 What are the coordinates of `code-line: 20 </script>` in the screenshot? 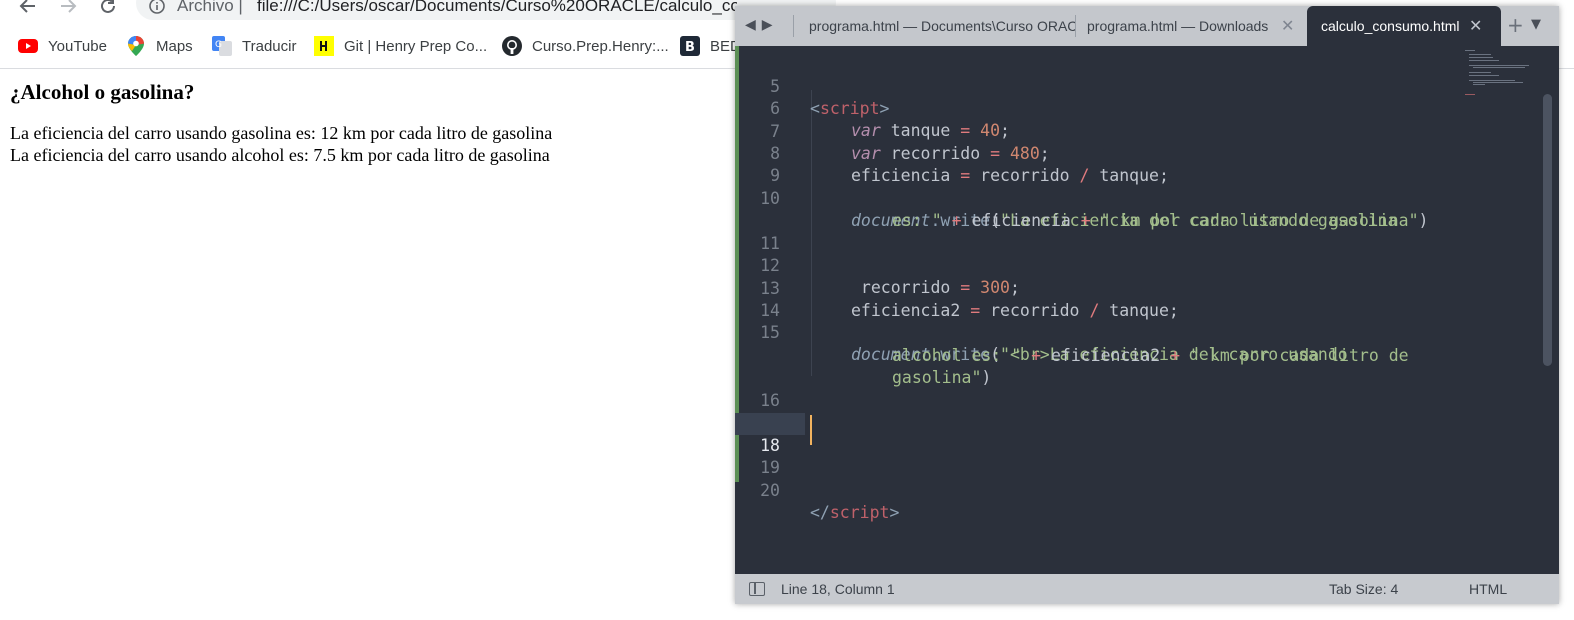 It's located at (1138, 490).